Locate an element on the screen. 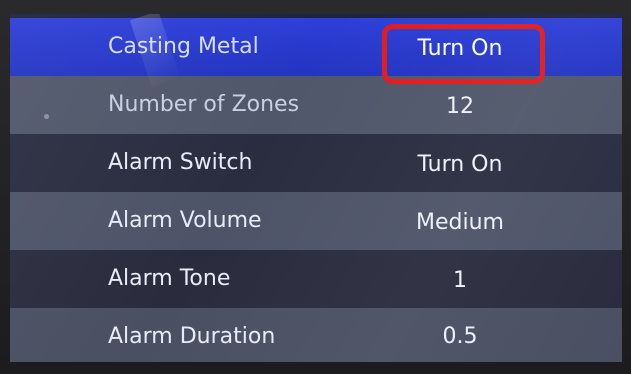 The width and height of the screenshot is (631, 374). setting-label: Alarm Duration is located at coordinates (192, 336).